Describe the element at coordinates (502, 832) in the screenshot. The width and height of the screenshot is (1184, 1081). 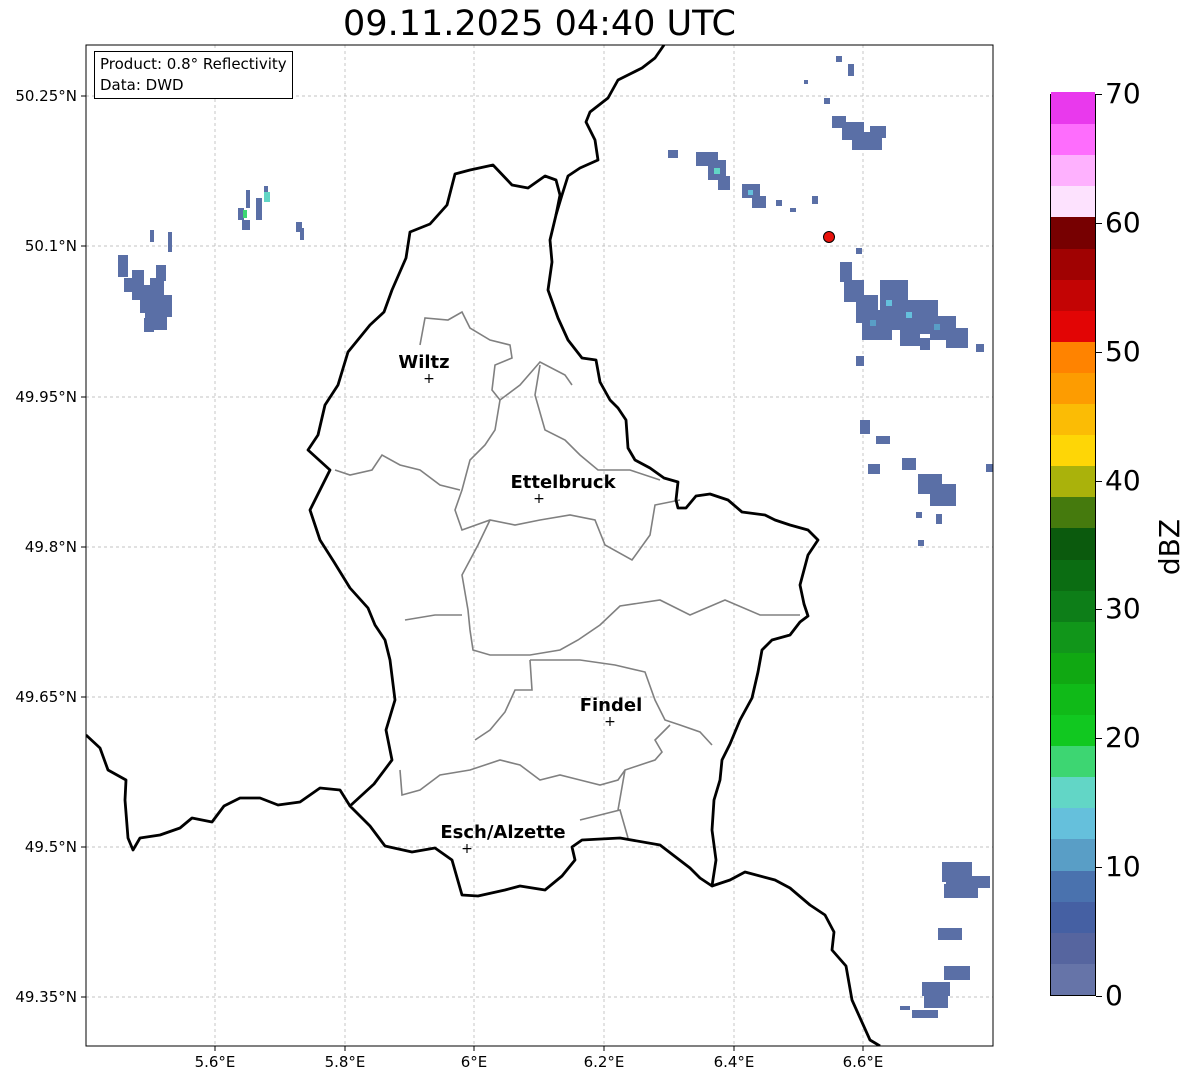
I see `place-label: Esch/Alzette` at that location.